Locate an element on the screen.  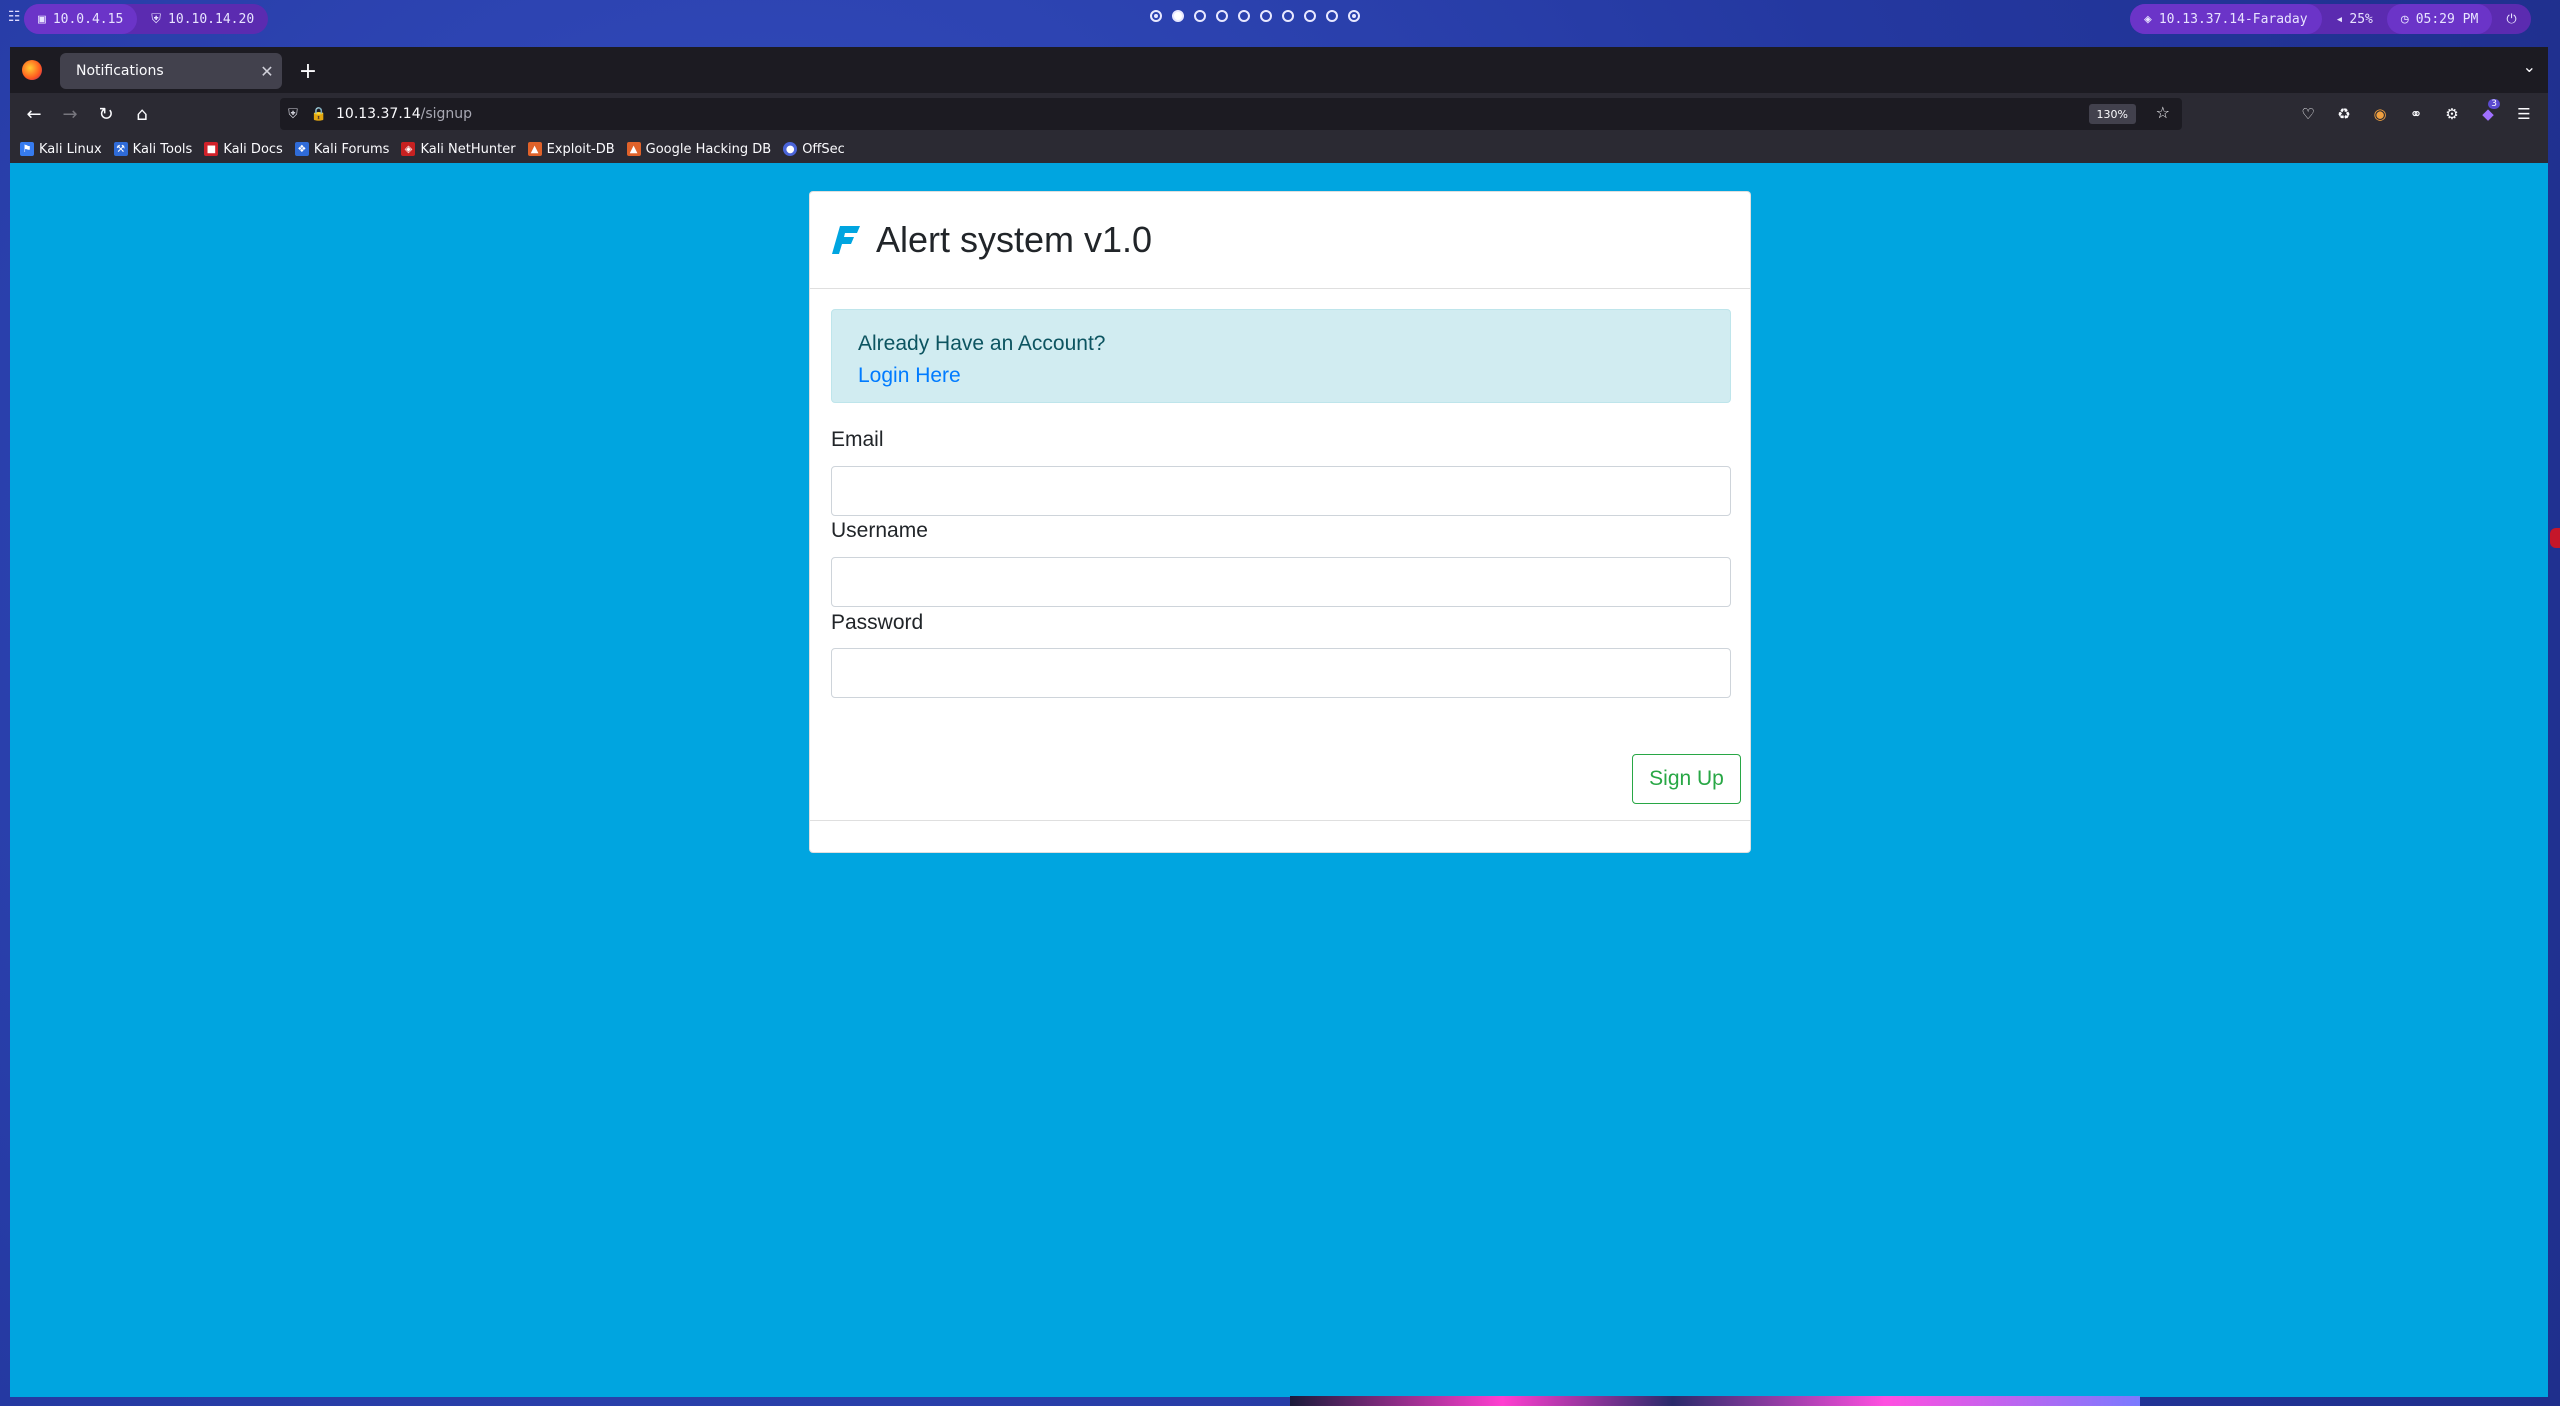
bookmark-exploit-db: ▲ Exploit-DB is located at coordinates (571, 149).